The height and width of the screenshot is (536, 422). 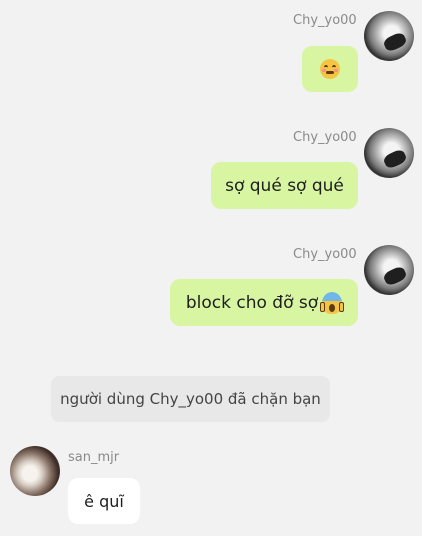 I want to click on message-bubble: ê quĩ, so click(x=104, y=501).